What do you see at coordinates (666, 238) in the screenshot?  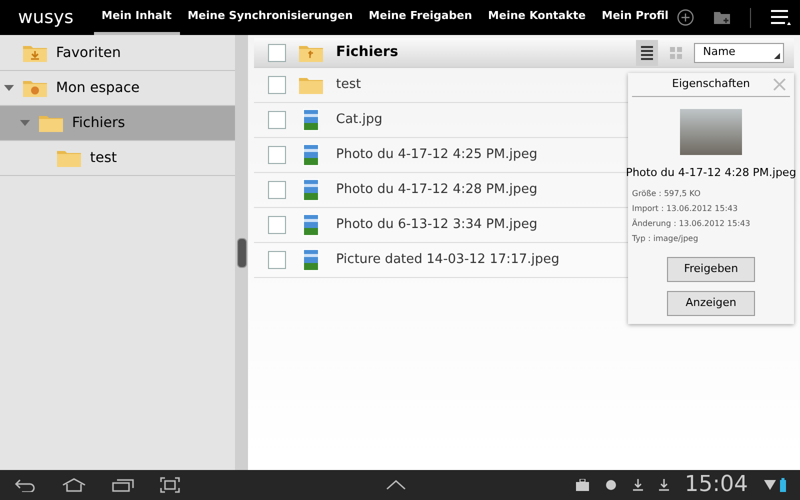 I see `property-text: Typ : image/jpeg` at bounding box center [666, 238].